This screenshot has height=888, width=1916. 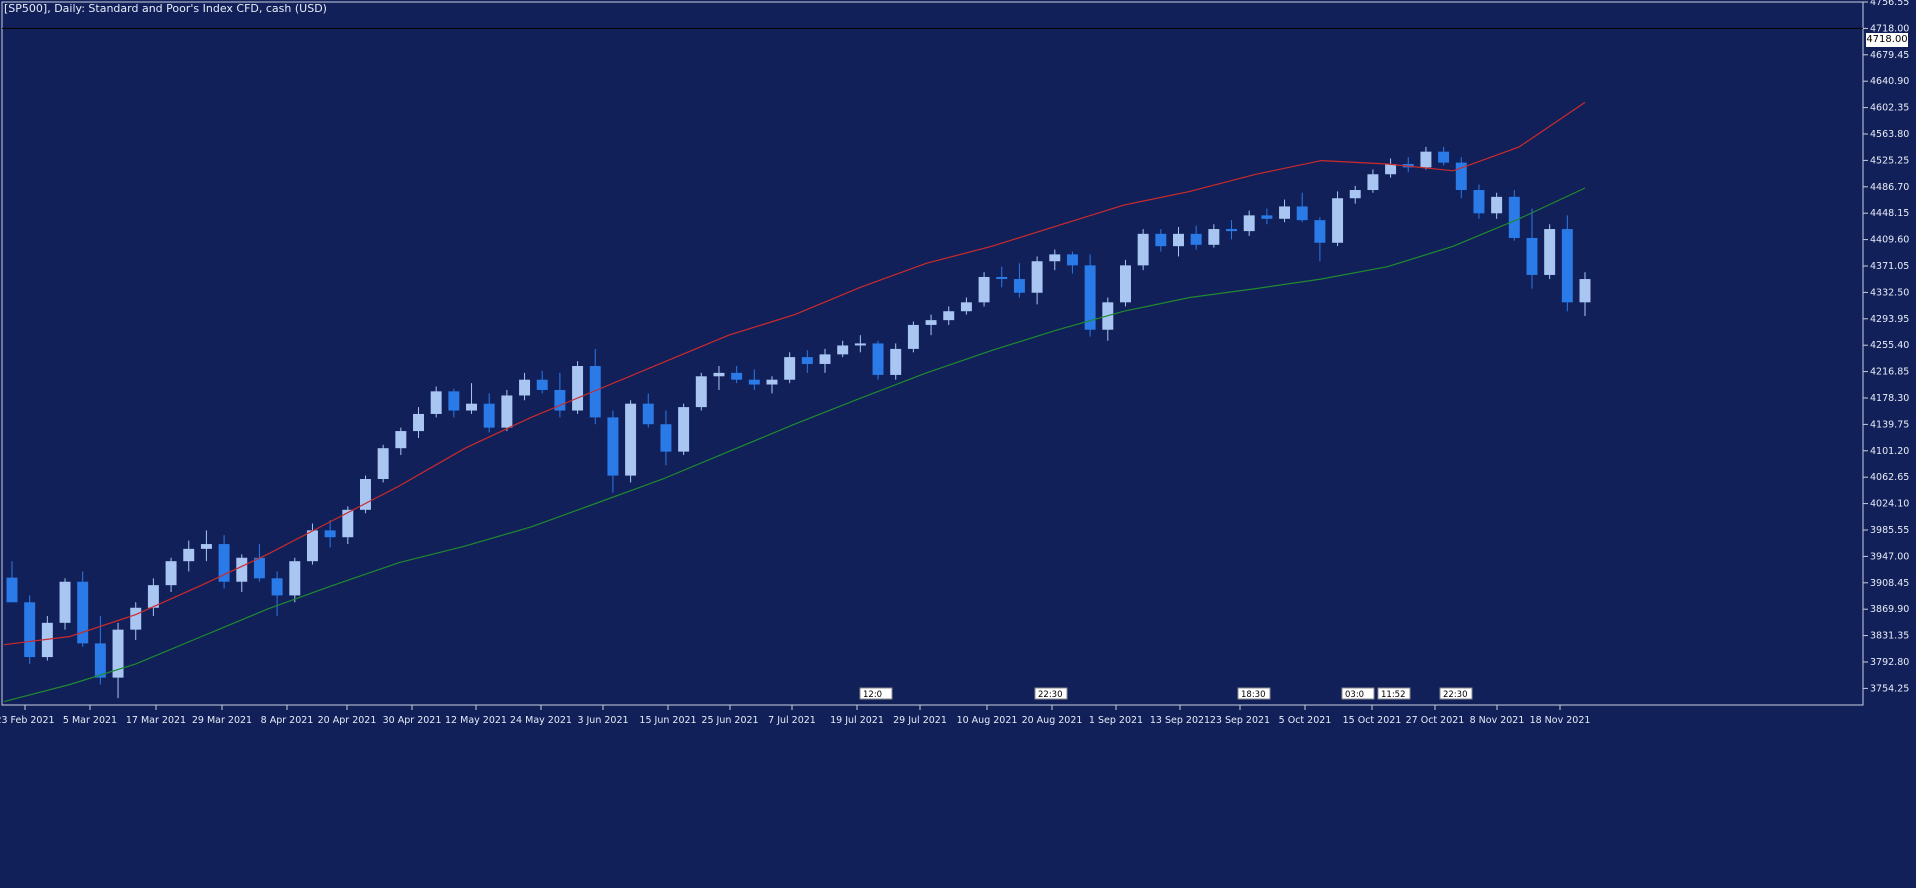 I want to click on y-tick-label: 4139.75, so click(x=1889, y=424).